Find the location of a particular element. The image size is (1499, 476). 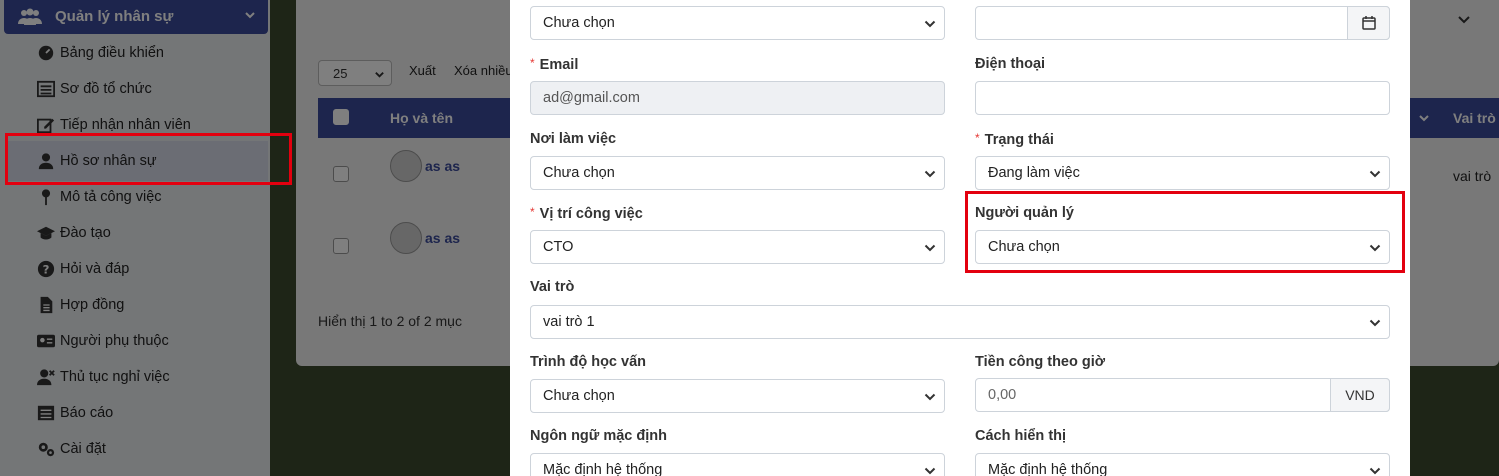

calendar-button is located at coordinates (1368, 23).